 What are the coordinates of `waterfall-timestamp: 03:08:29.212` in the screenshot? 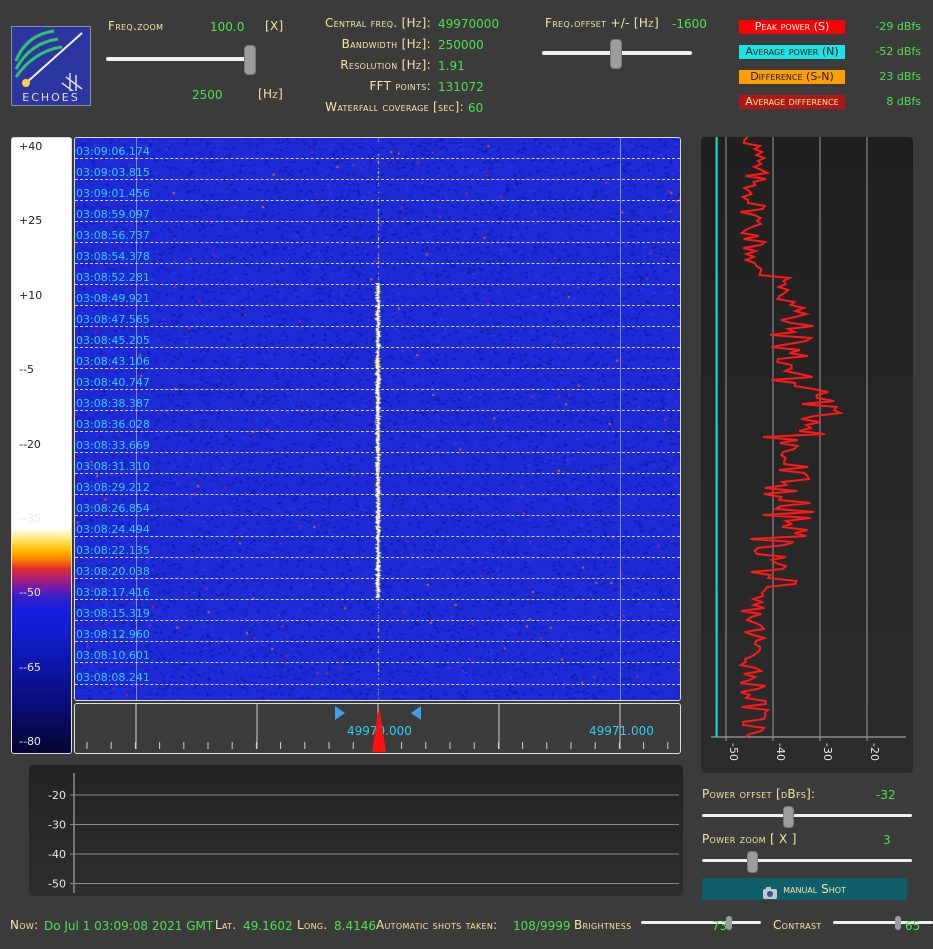 It's located at (113, 488).